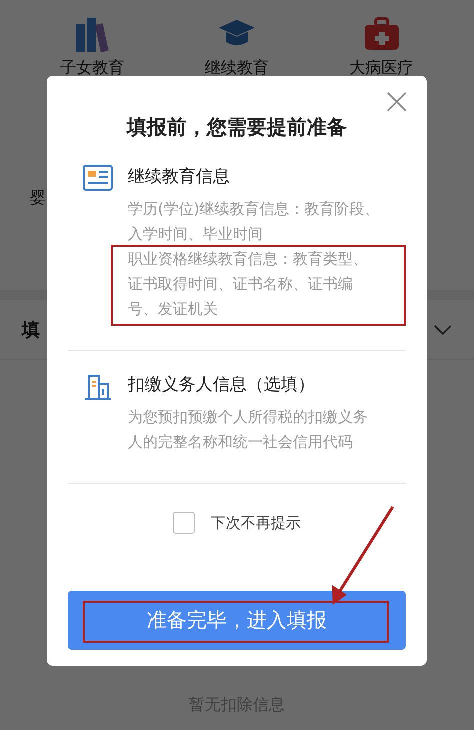  Describe the element at coordinates (248, 430) in the screenshot. I see `item-description: 为您预扣预缴个人所得税的扣缴义务人的完整名称和统一社会信用代码` at that location.